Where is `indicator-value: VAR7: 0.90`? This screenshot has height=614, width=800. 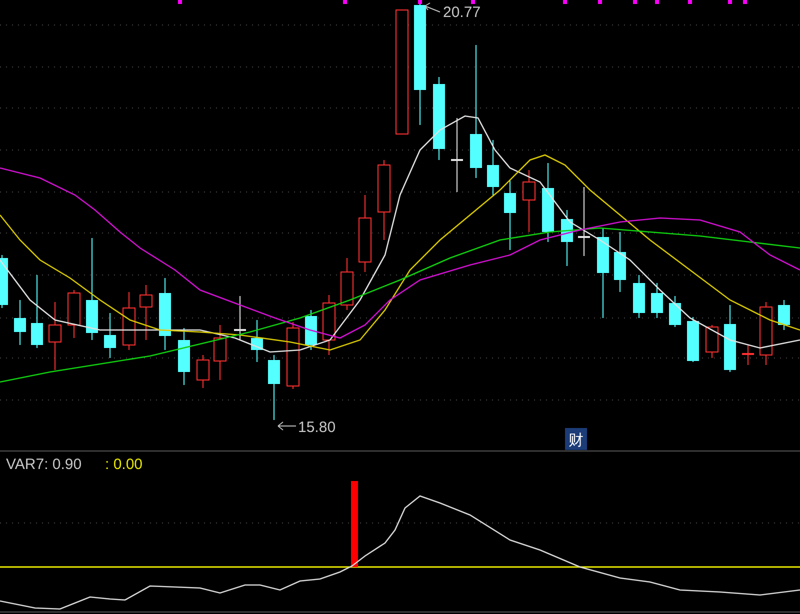
indicator-value: VAR7: 0.90 is located at coordinates (44, 464).